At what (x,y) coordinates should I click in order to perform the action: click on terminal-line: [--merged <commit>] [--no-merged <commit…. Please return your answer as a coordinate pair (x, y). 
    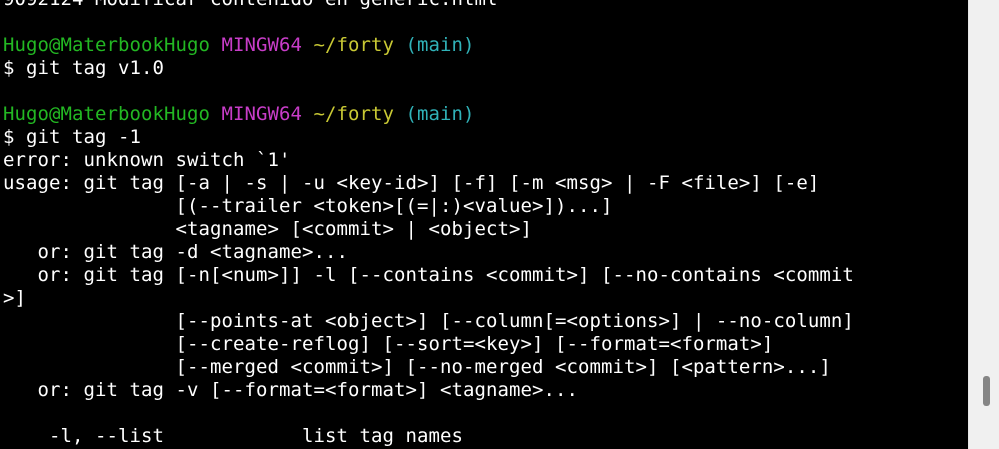
    Looking at the image, I should click on (428, 367).